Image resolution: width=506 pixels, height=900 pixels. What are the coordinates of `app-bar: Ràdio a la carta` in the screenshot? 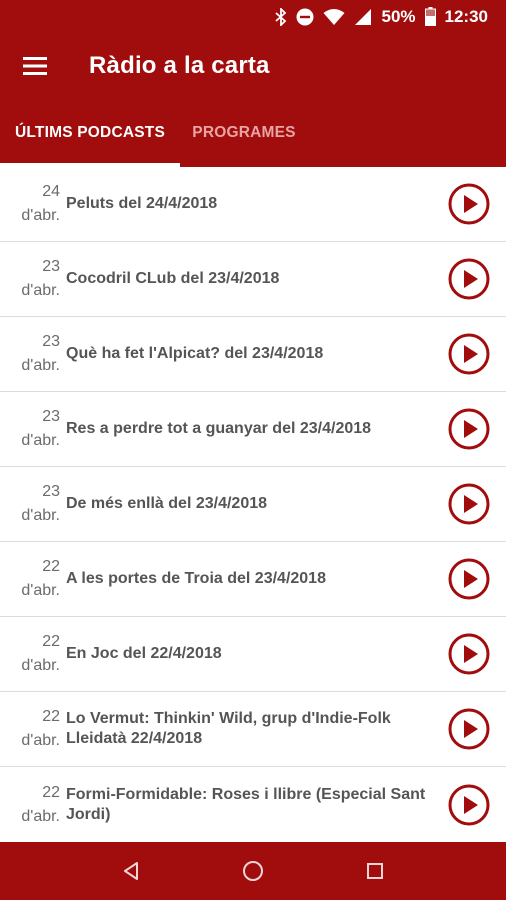 It's located at (253, 66).